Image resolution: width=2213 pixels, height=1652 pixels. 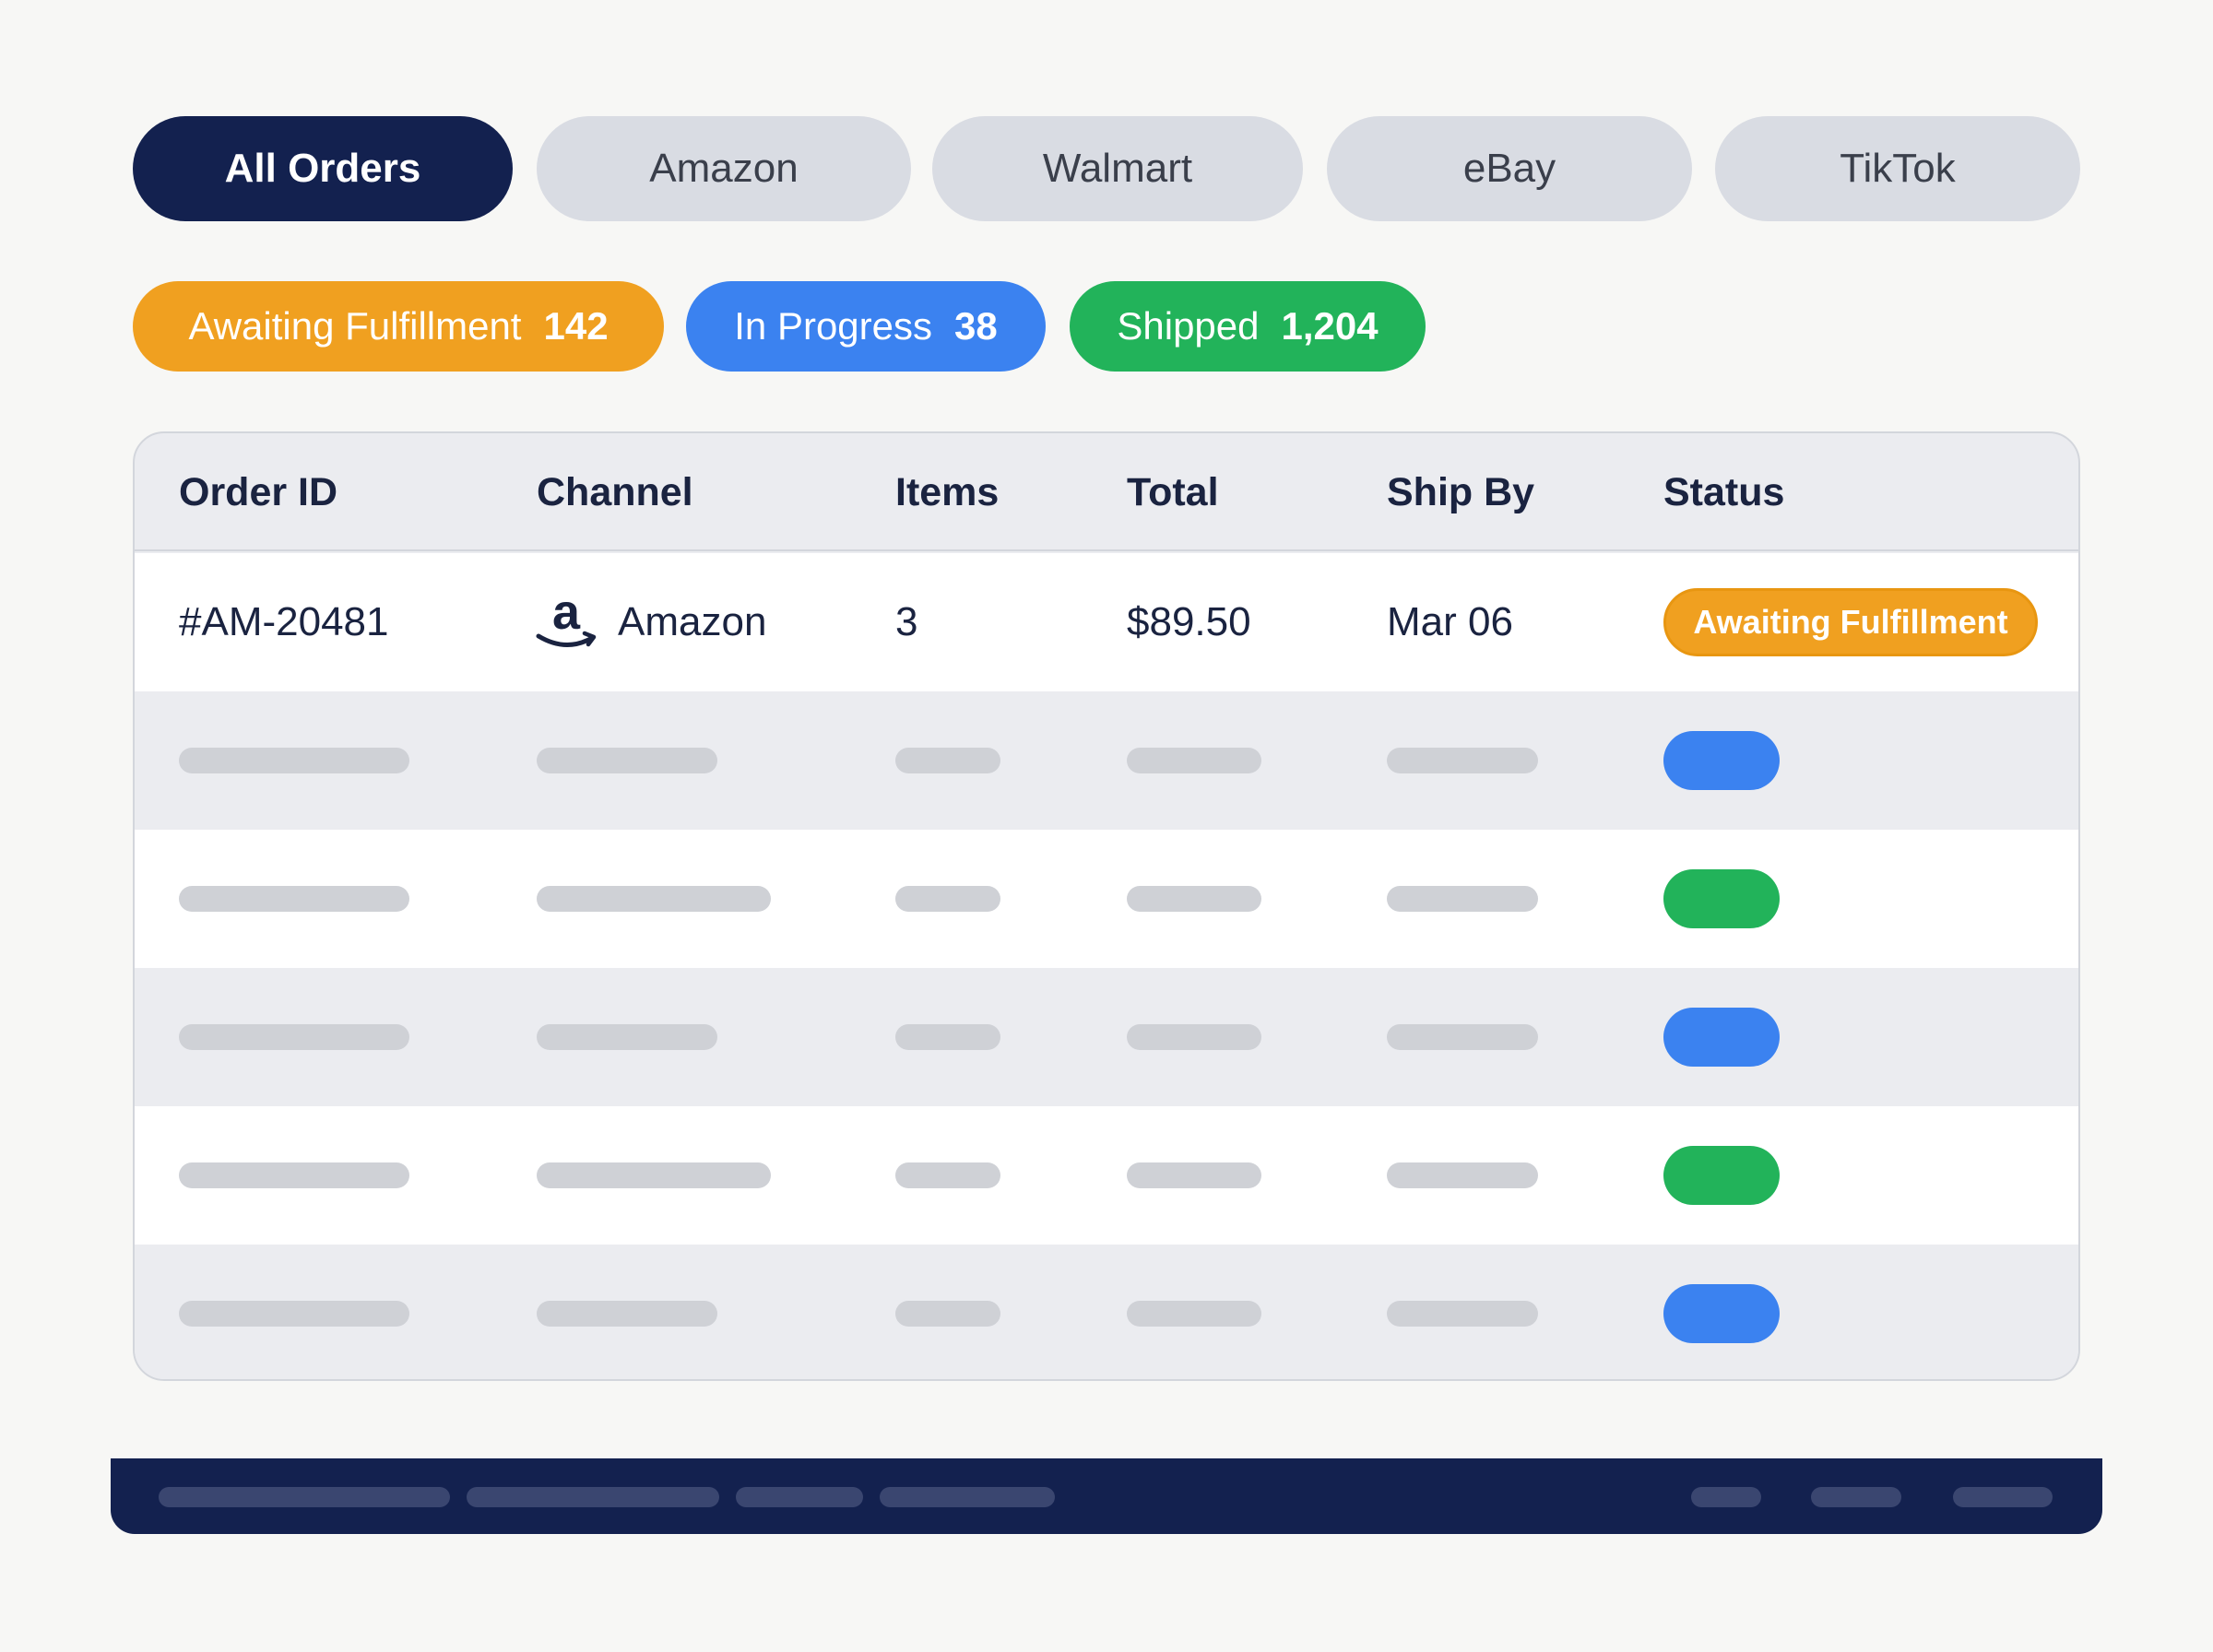 I want to click on tab-amazon: Amazon, so click(x=724, y=168).